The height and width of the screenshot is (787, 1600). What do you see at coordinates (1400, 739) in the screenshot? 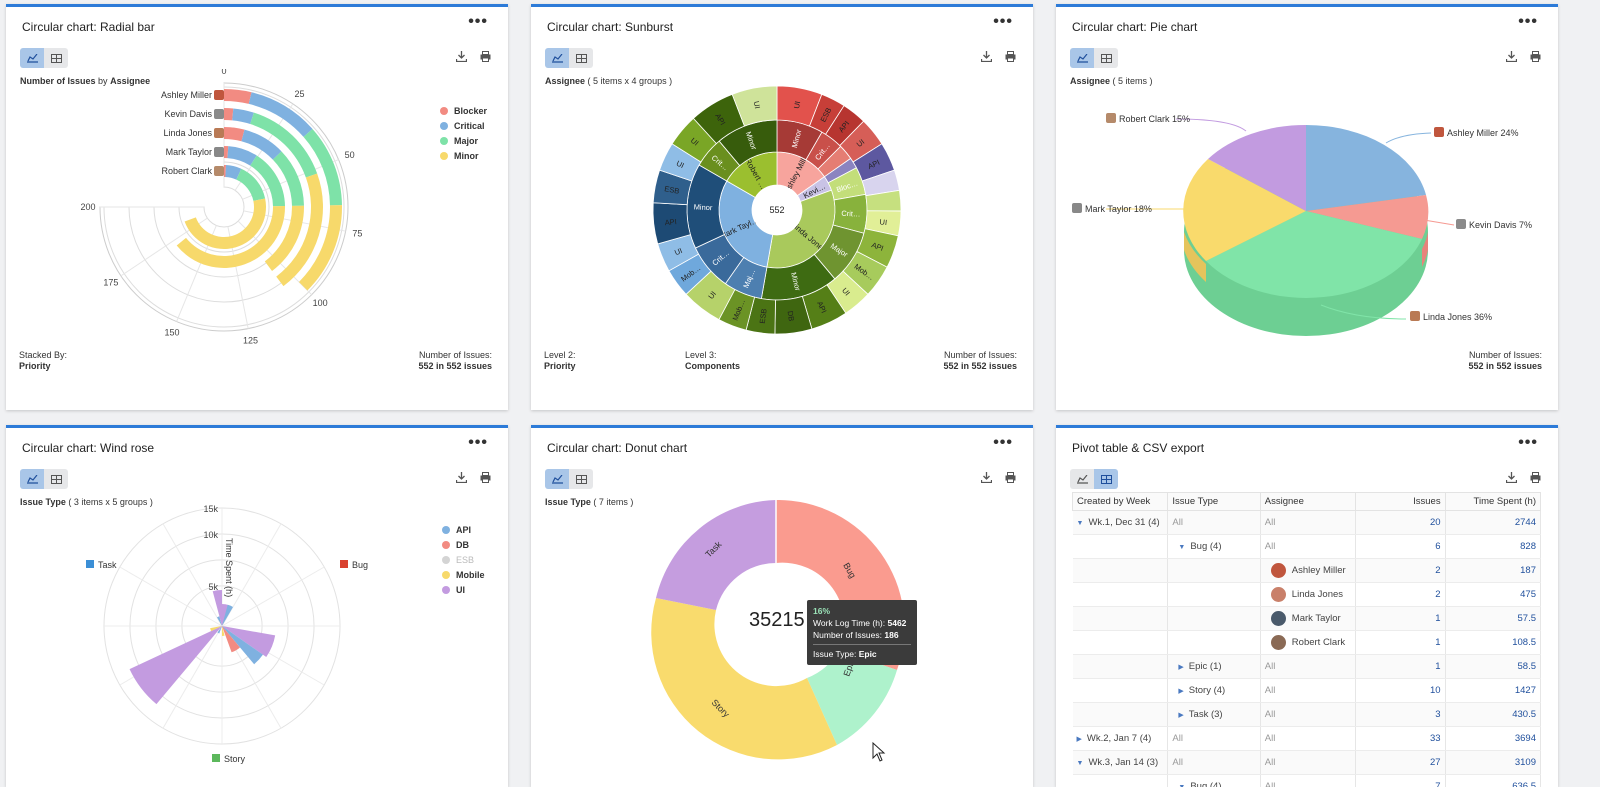
I see `cell-issues: 33` at bounding box center [1400, 739].